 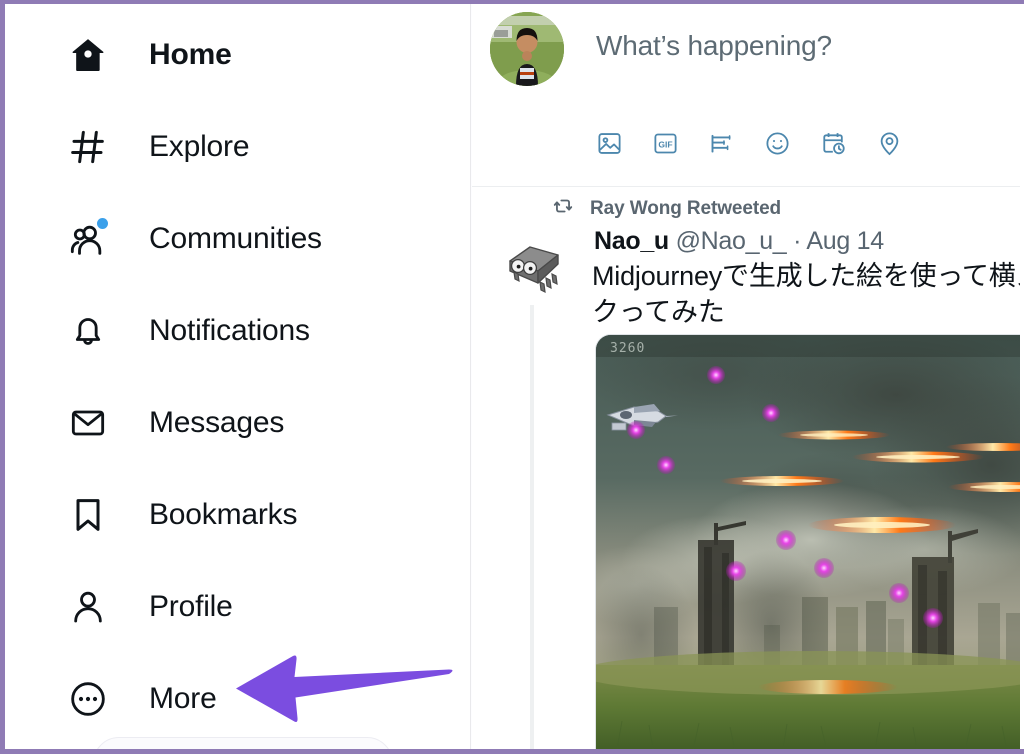 I want to click on sidebar-item-bookmarks: Bookmarks, so click(x=181, y=515).